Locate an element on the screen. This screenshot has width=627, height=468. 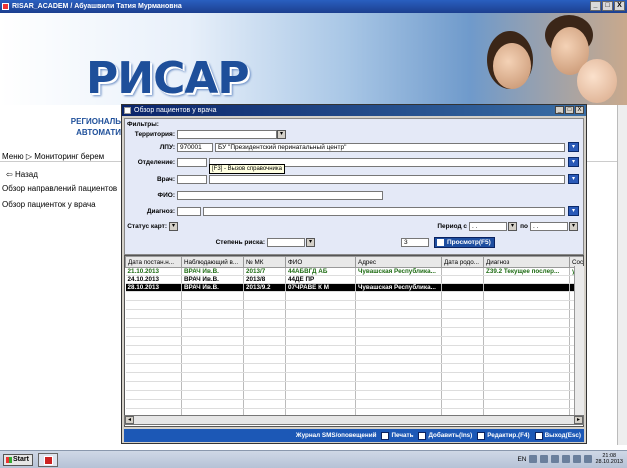
system-tray: EN 21:08 28.10.2013 is located at coordinates (570, 459).